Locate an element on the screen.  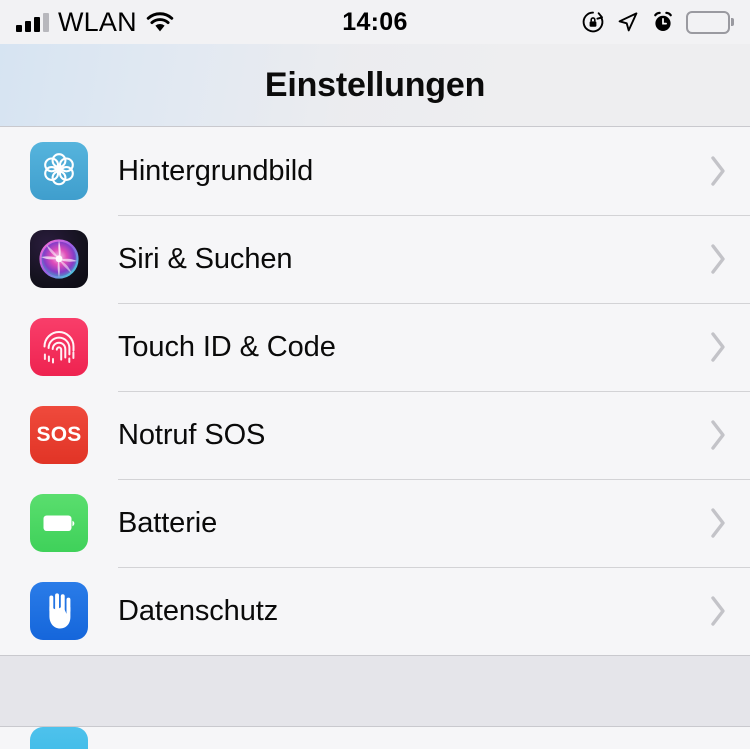
touch-id-icon is located at coordinates (59, 347).